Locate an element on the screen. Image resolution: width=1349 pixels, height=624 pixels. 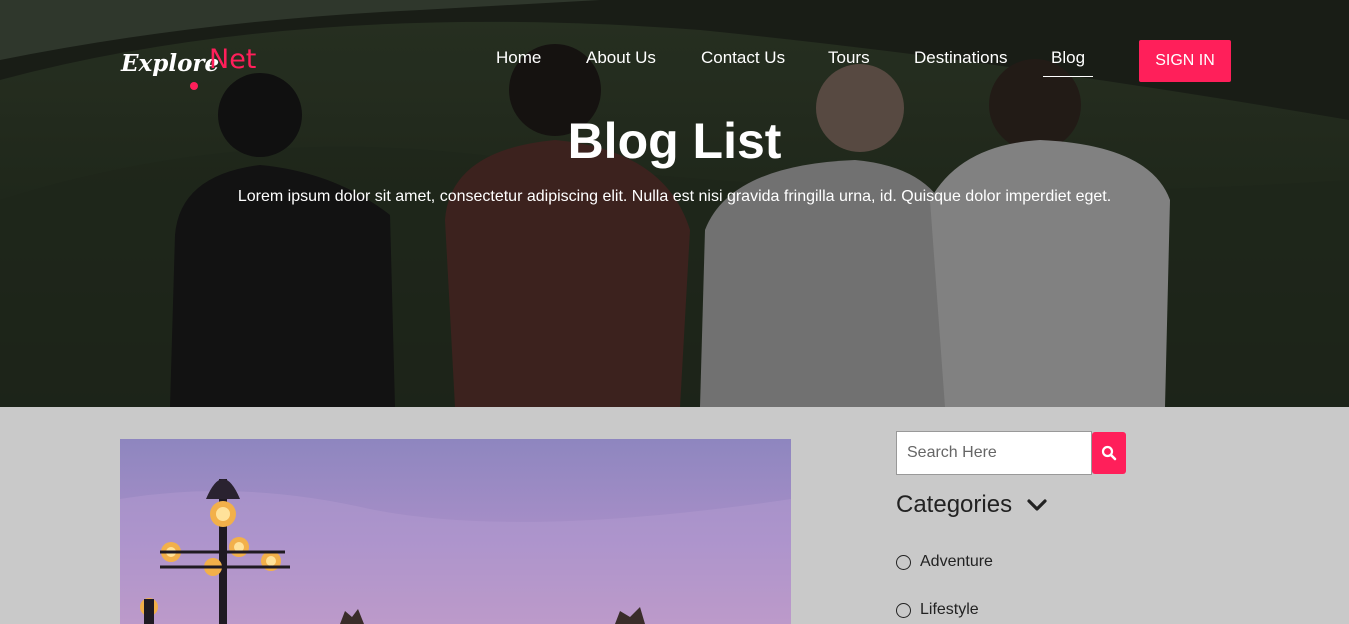
category-item-adventure: Adventure is located at coordinates (944, 562).